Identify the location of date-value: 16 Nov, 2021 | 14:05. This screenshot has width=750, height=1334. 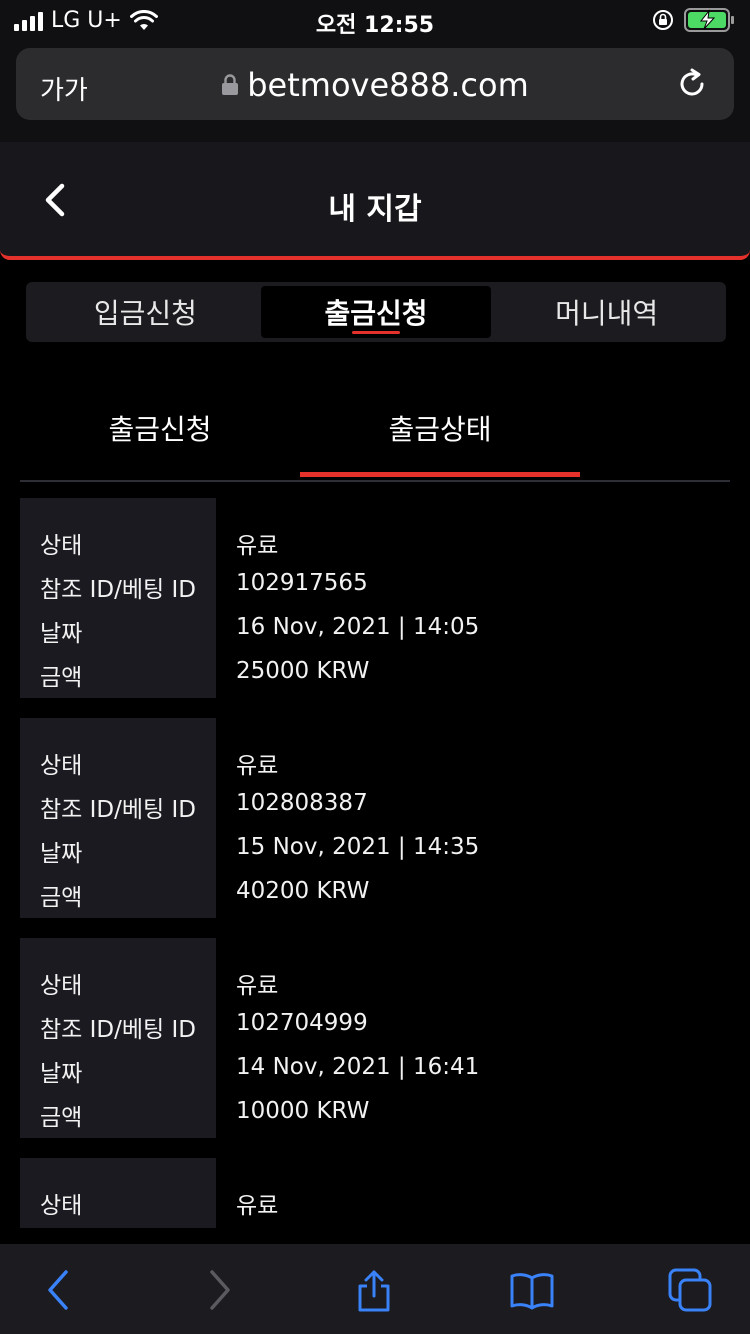
(358, 627).